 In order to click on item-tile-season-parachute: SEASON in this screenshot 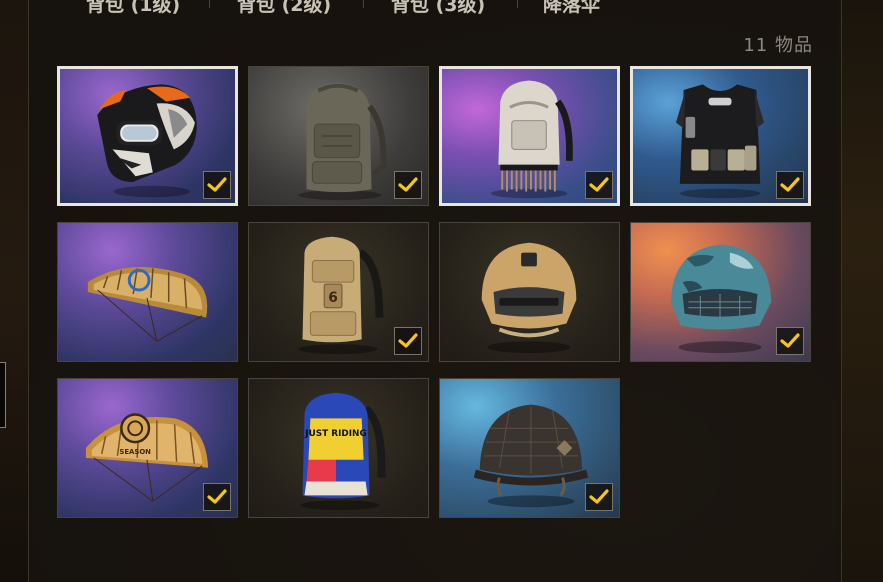, I will do `click(147, 448)`.